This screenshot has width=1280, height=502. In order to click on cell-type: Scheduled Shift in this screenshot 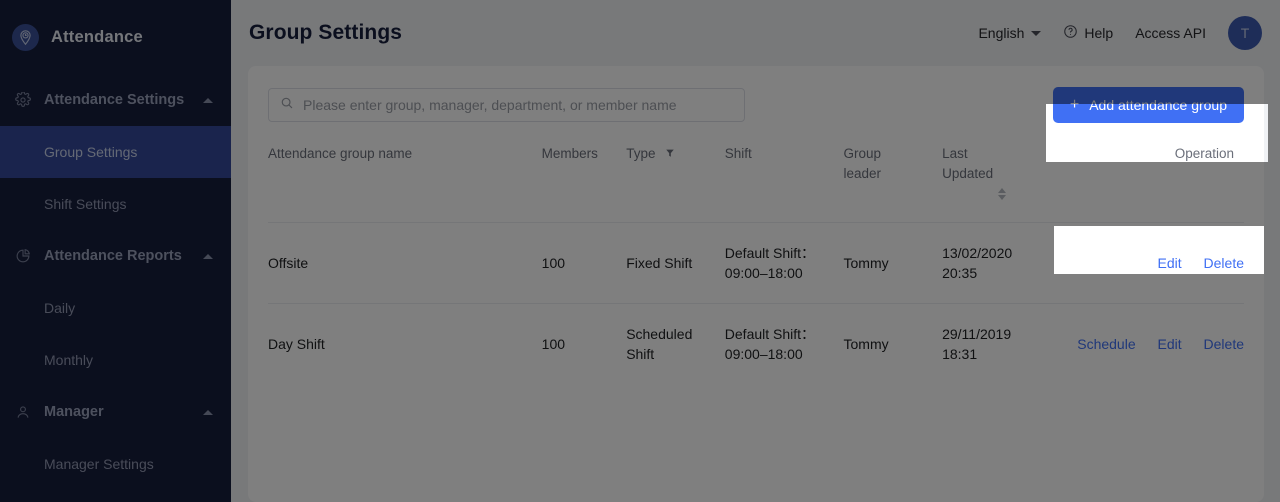, I will do `click(675, 343)`.